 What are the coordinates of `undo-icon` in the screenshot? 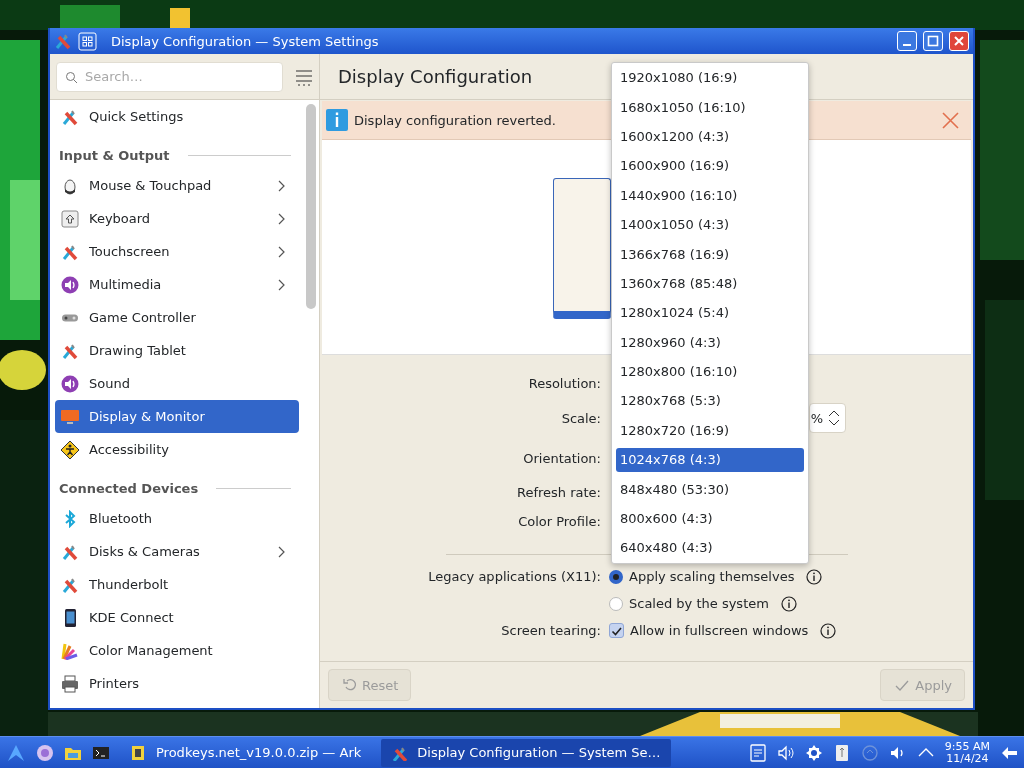 It's located at (349, 685).